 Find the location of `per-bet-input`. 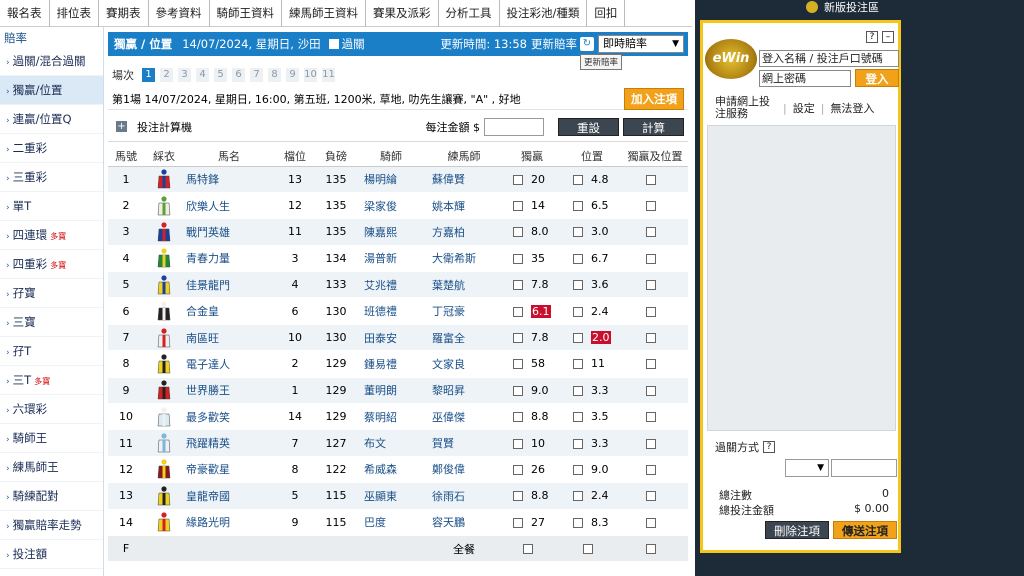

per-bet-input is located at coordinates (514, 126).